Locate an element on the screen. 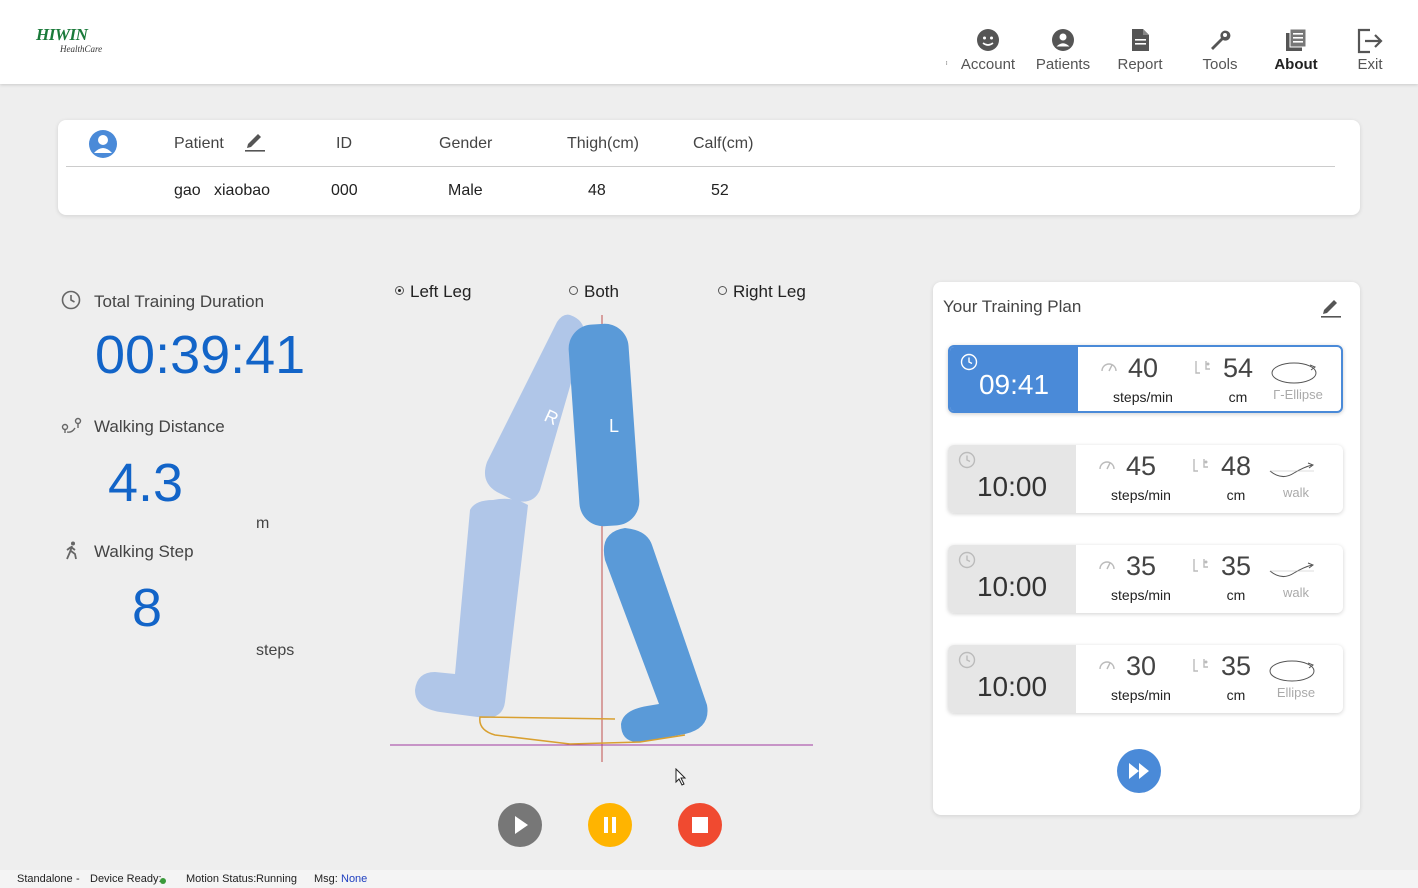 Image resolution: width=1418 pixels, height=888 pixels. nav-account: Account is located at coordinates (988, 50).